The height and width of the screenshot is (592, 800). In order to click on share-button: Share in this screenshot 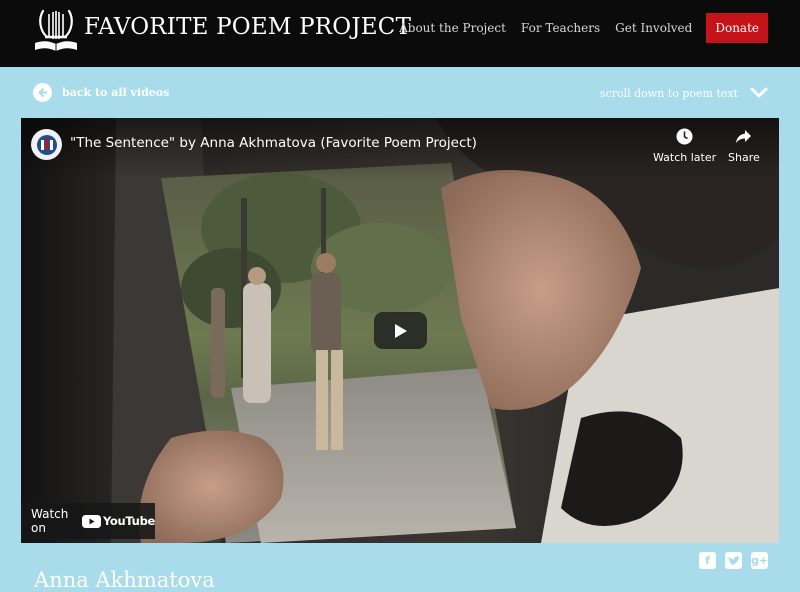, I will do `click(744, 146)`.